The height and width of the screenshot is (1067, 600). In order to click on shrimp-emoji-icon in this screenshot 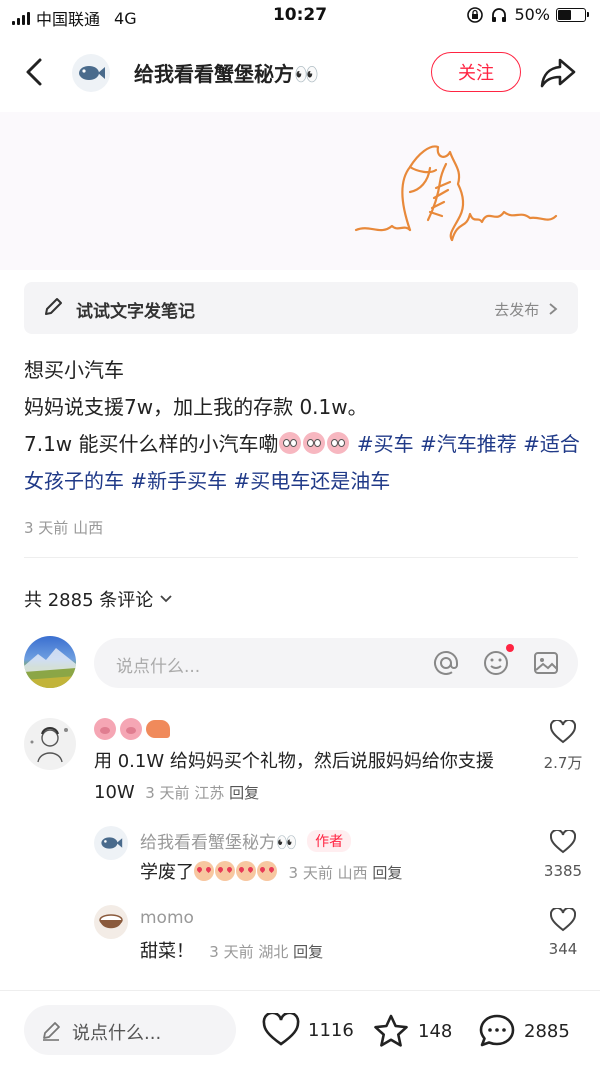, I will do `click(158, 729)`.